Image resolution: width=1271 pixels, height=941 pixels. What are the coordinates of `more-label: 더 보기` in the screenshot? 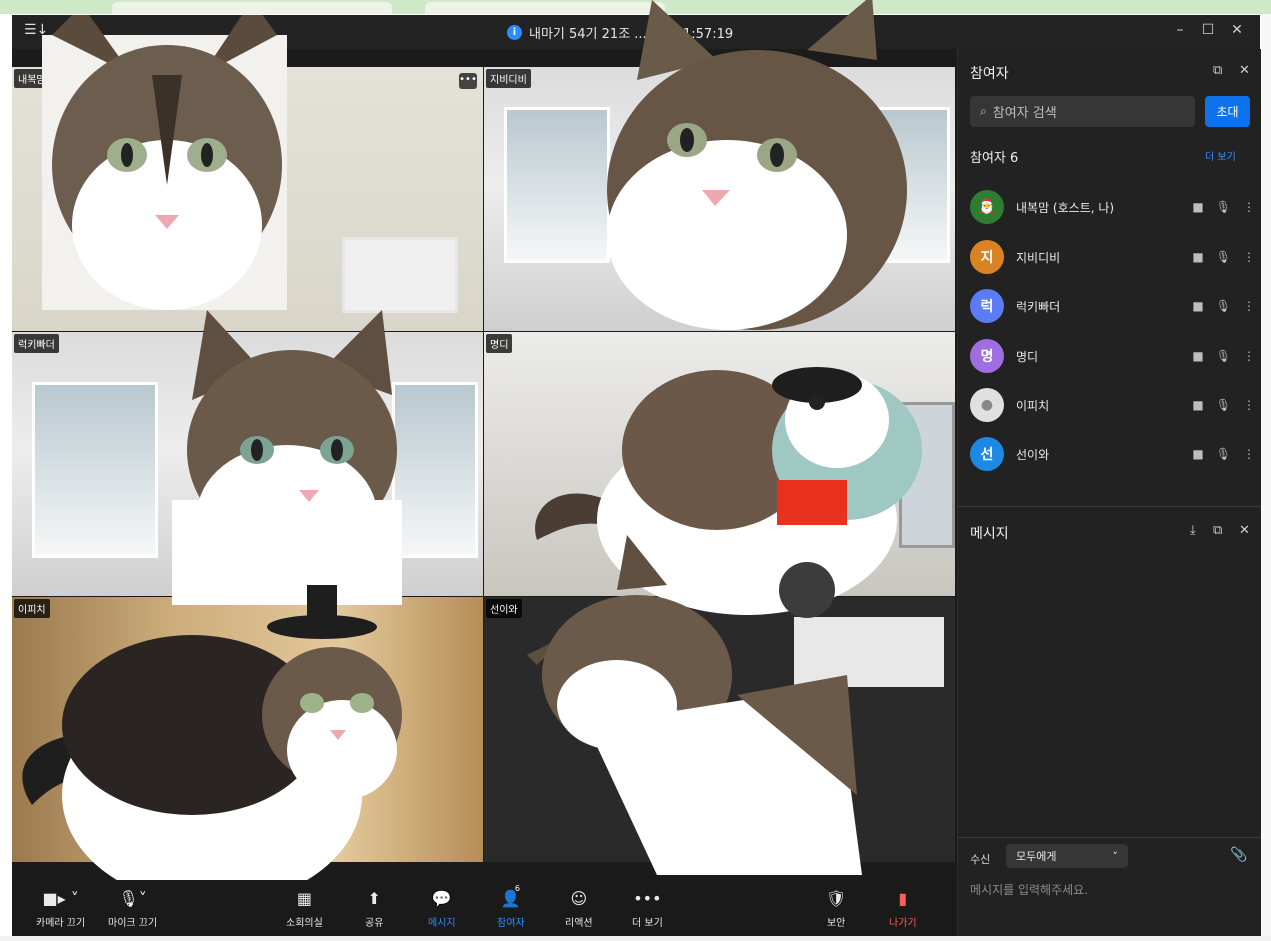 It's located at (647, 923).